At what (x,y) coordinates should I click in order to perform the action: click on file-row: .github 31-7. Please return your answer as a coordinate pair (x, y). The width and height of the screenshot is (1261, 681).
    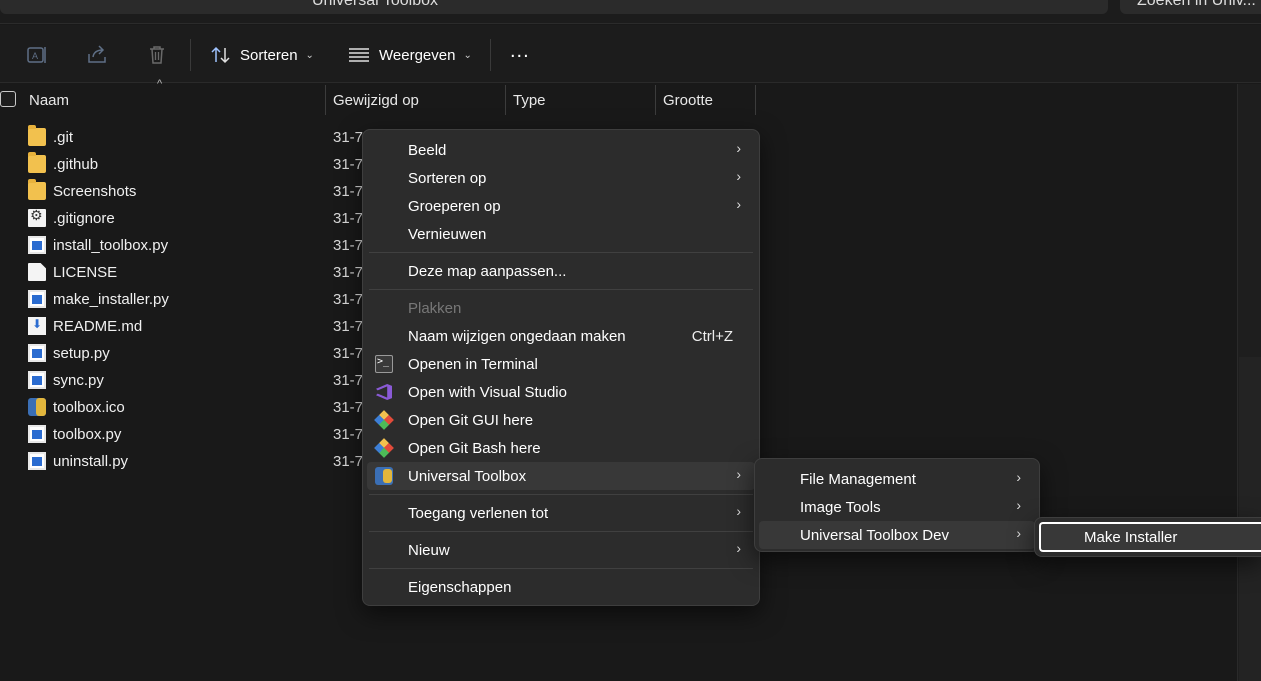
    Looking at the image, I should click on (198, 164).